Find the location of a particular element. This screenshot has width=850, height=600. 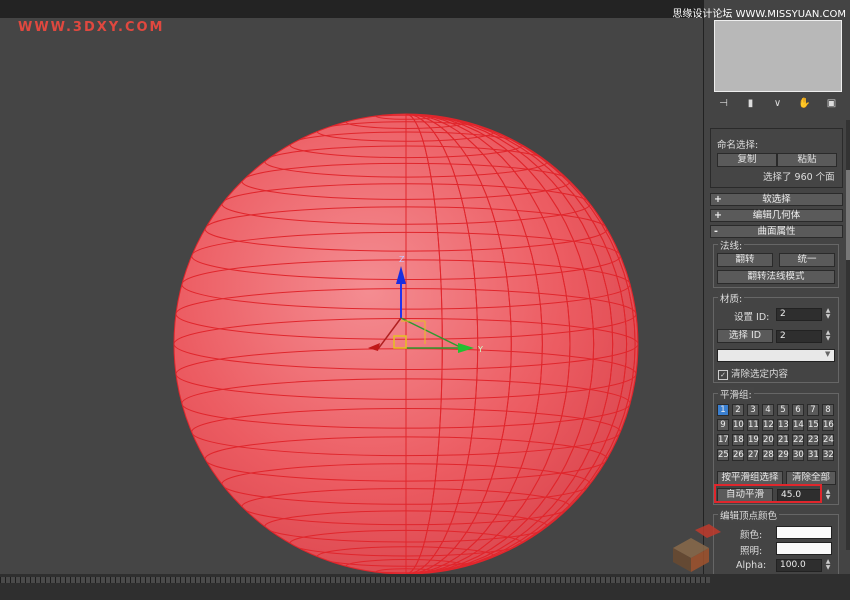

clear-all-button: 清除全部 is located at coordinates (811, 478).